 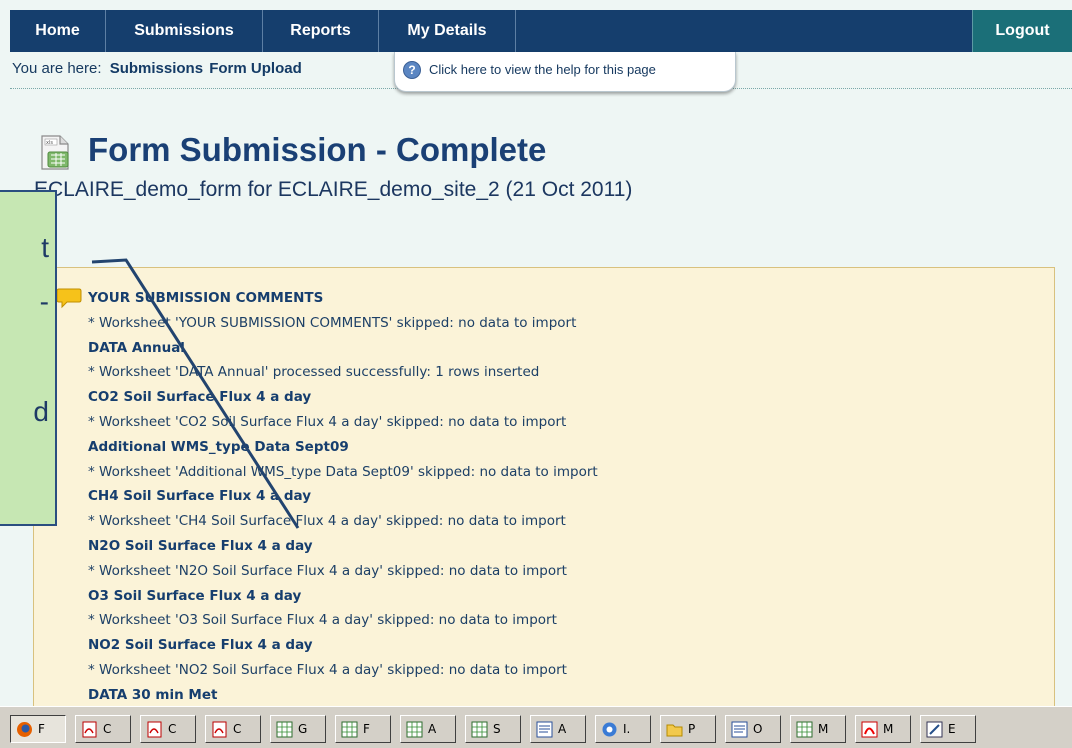 I want to click on breadcrumb: You are here: Submissions Form Upload, so click(x=157, y=68).